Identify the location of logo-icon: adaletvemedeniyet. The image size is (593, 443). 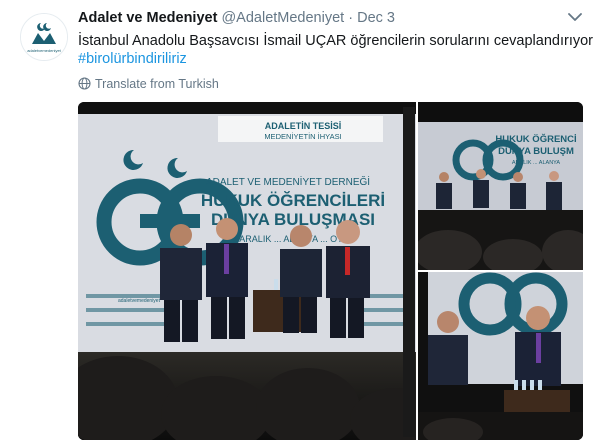
(44, 37).